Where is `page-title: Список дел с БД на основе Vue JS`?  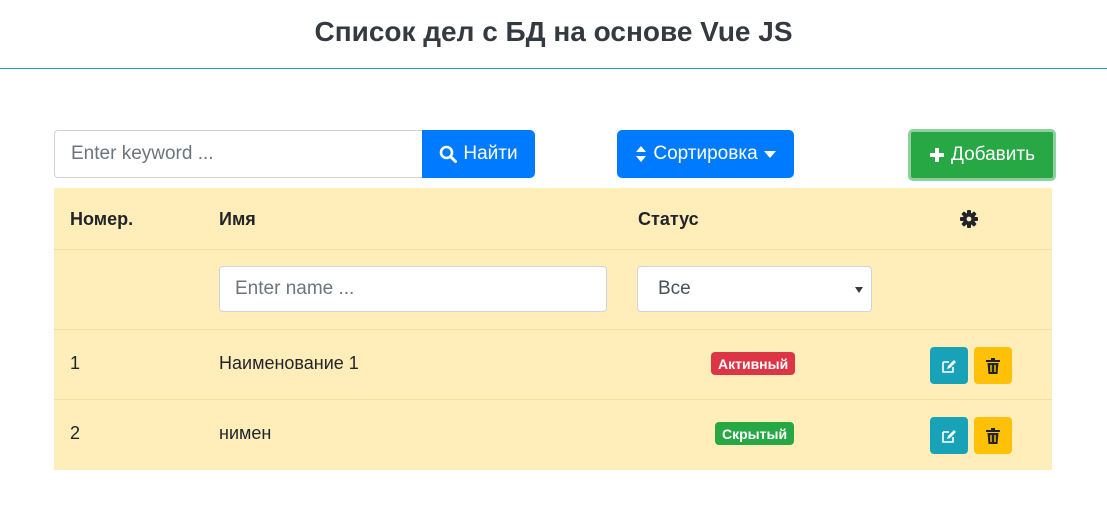
page-title: Список дел с БД на основе Vue JS is located at coordinates (553, 31).